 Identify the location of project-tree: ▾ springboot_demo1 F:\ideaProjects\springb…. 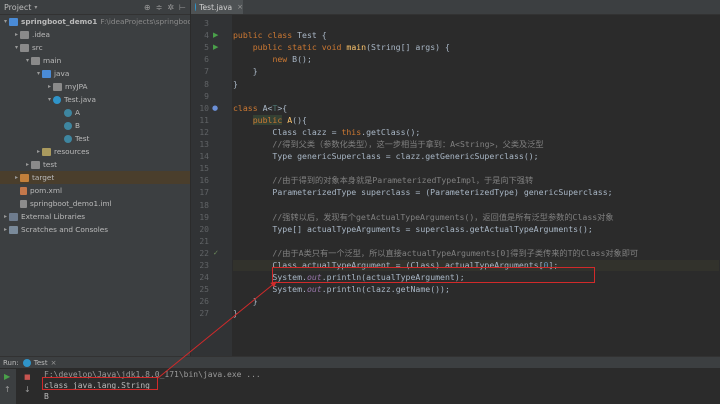
(95, 125).